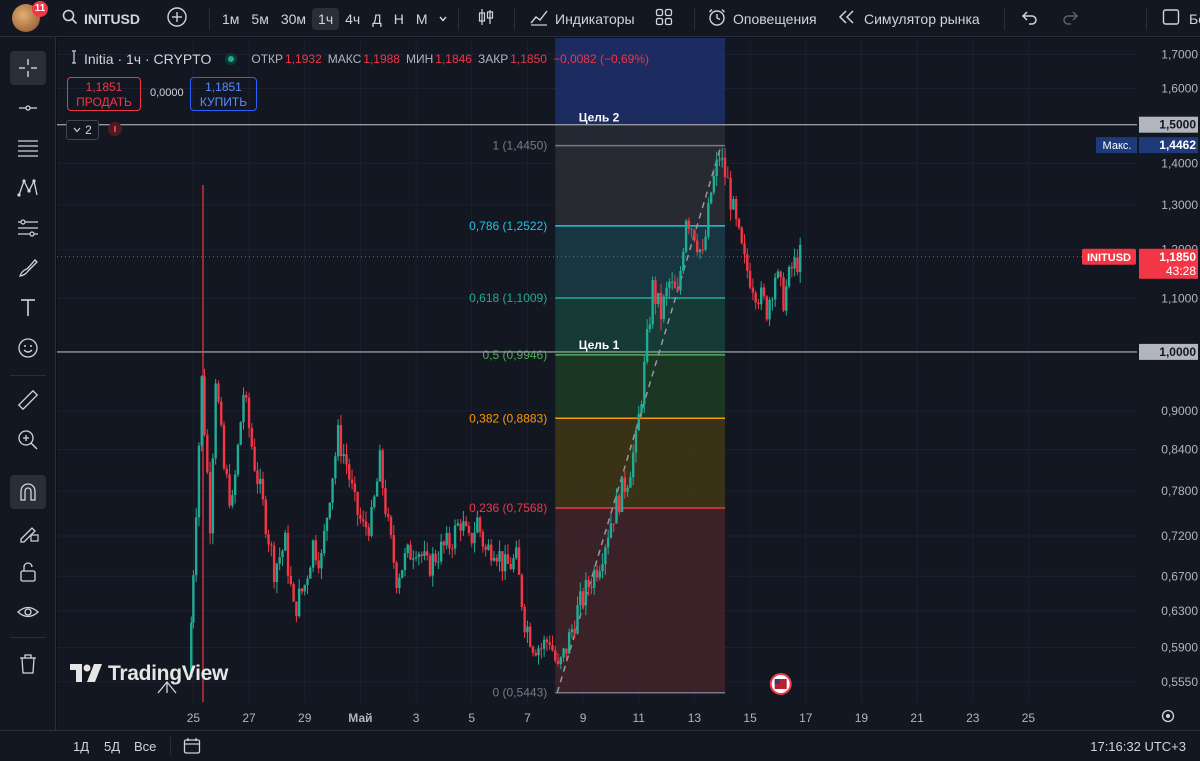  Describe the element at coordinates (81, 746) in the screenshot. I see `range-1d: 1Д` at that location.